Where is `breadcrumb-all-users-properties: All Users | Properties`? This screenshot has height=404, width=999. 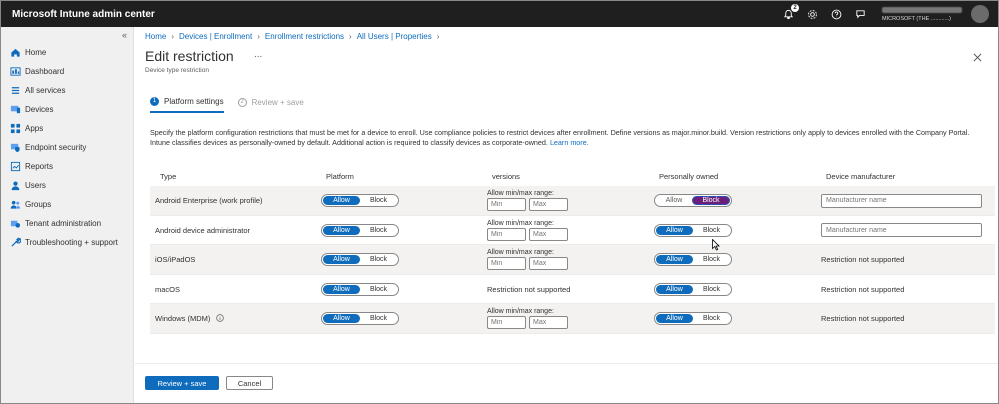 breadcrumb-all-users-properties: All Users | Properties is located at coordinates (394, 36).